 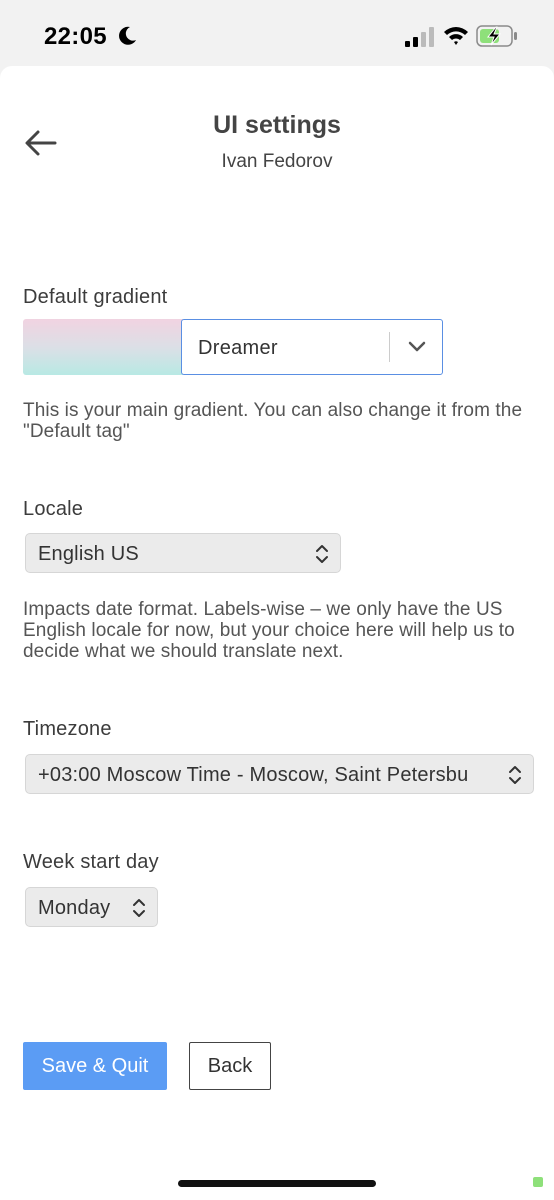 I want to click on locale-select: English US, so click(x=183, y=553).